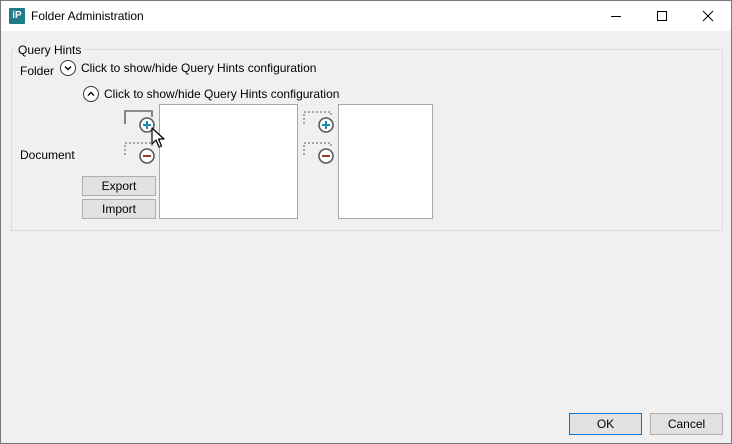  Describe the element at coordinates (37, 71) in the screenshot. I see `folder-label: Folder` at that location.